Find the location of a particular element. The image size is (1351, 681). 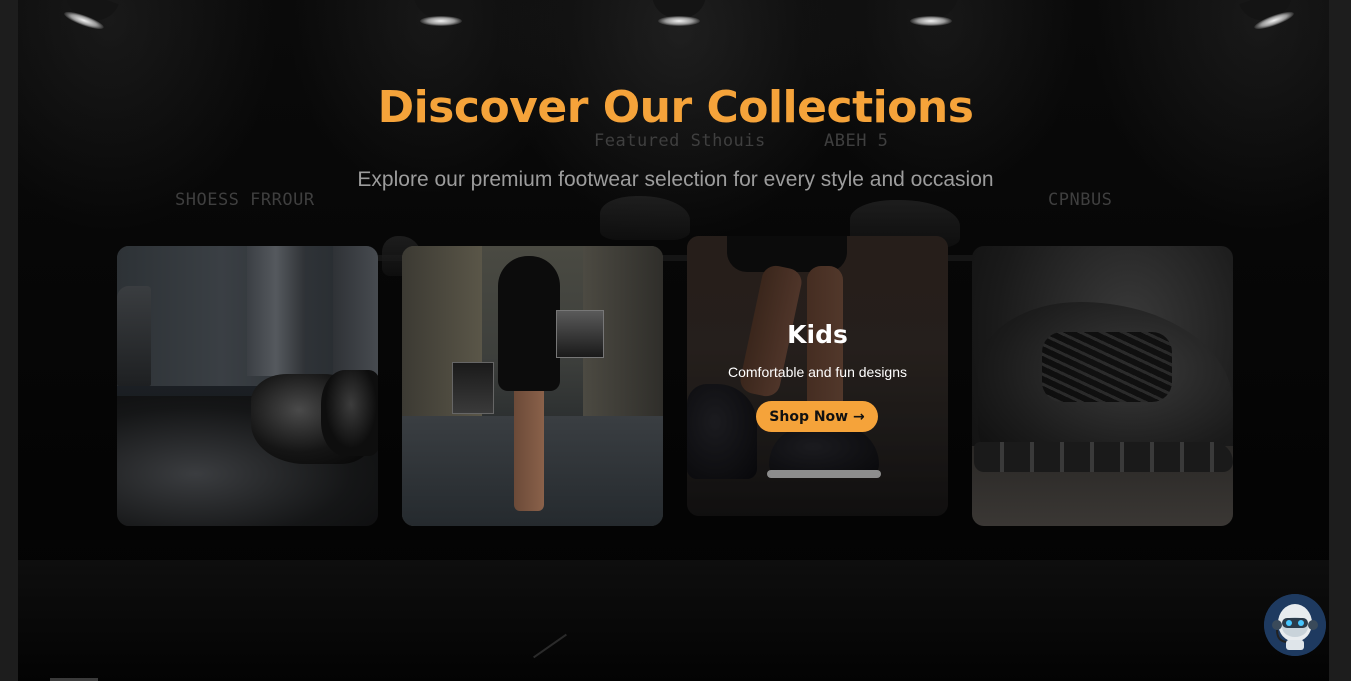

backdrop-sign-right: CPNBUS is located at coordinates (1080, 200).